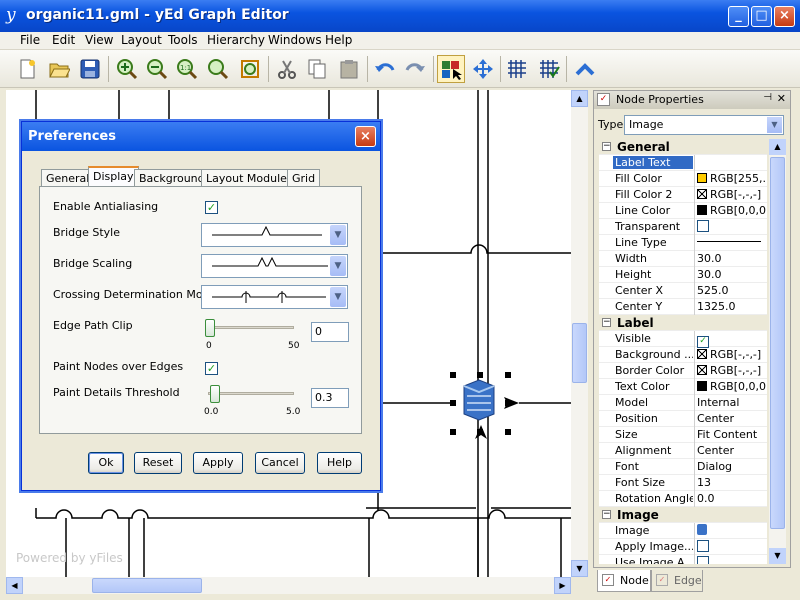 The width and height of the screenshot is (800, 600). Describe the element at coordinates (777, 147) in the screenshot. I see `scroll-up-button: ▲` at that location.